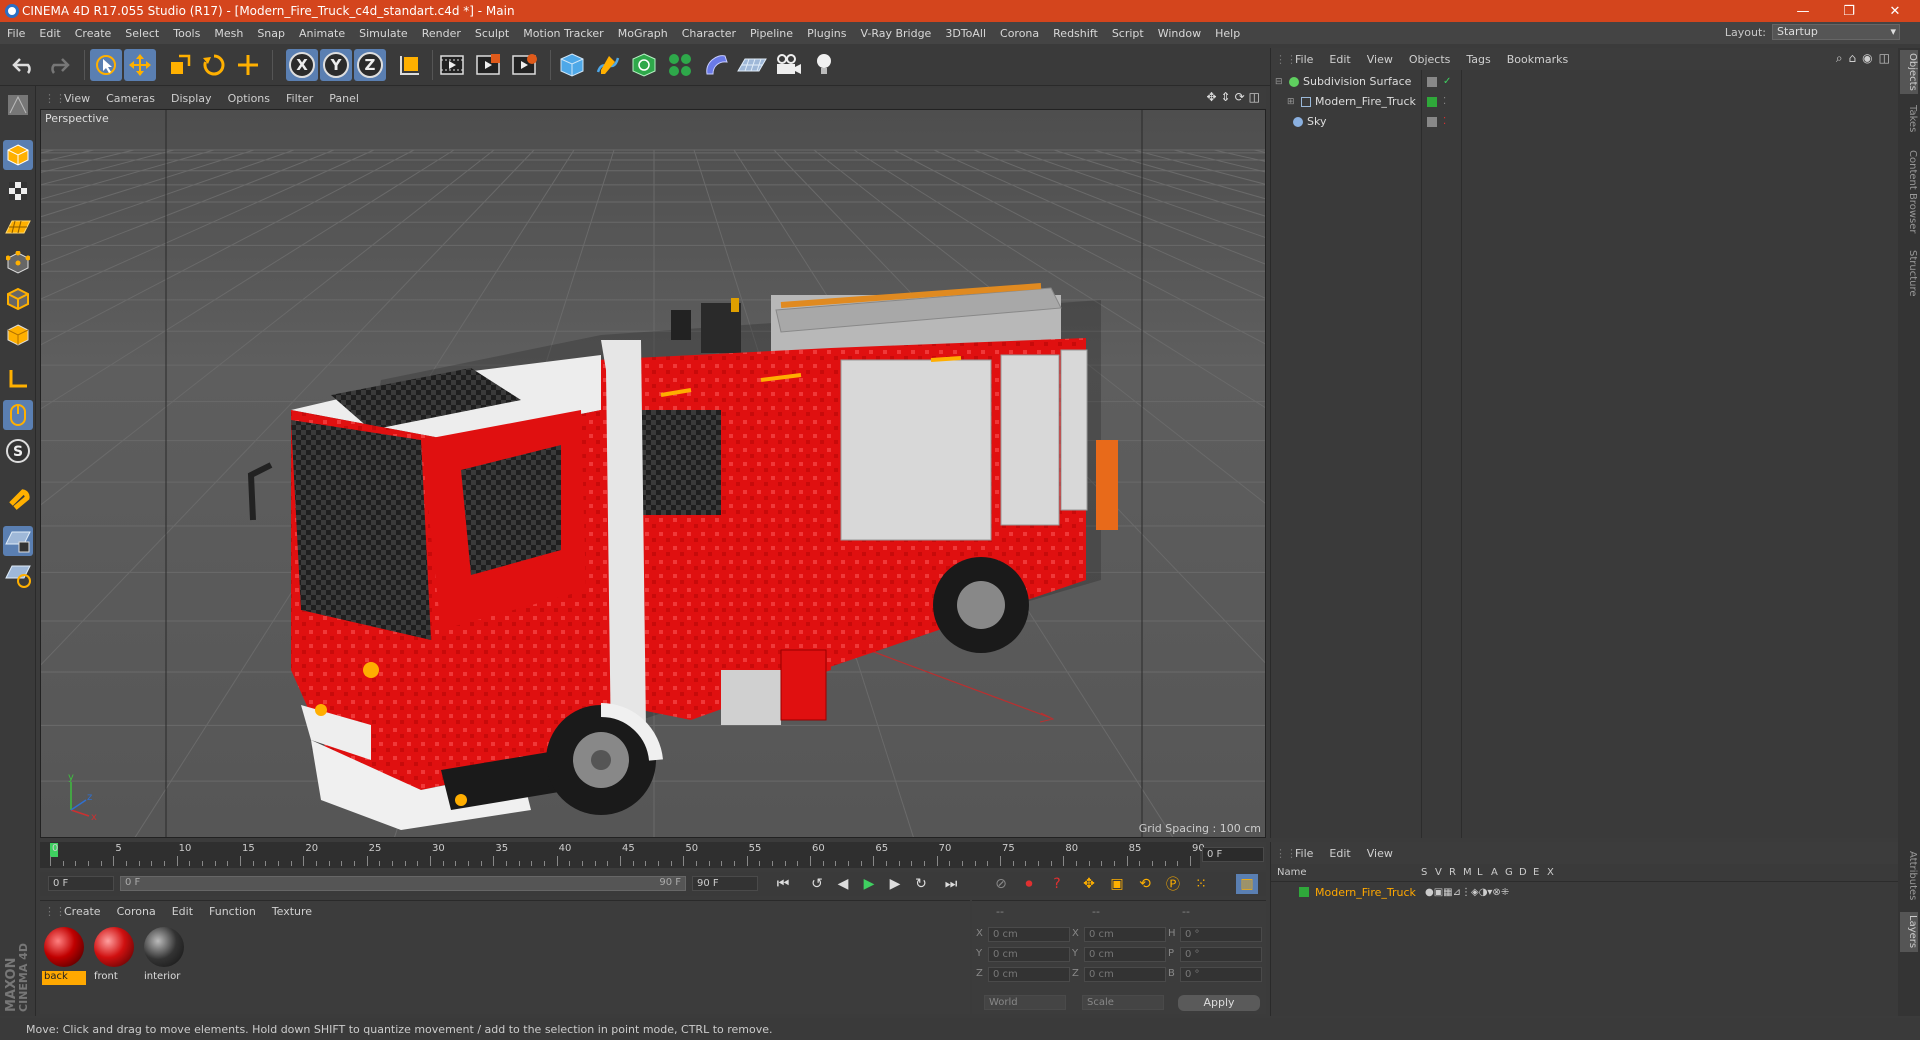  I want to click on menu-window: Window, so click(1179, 33).